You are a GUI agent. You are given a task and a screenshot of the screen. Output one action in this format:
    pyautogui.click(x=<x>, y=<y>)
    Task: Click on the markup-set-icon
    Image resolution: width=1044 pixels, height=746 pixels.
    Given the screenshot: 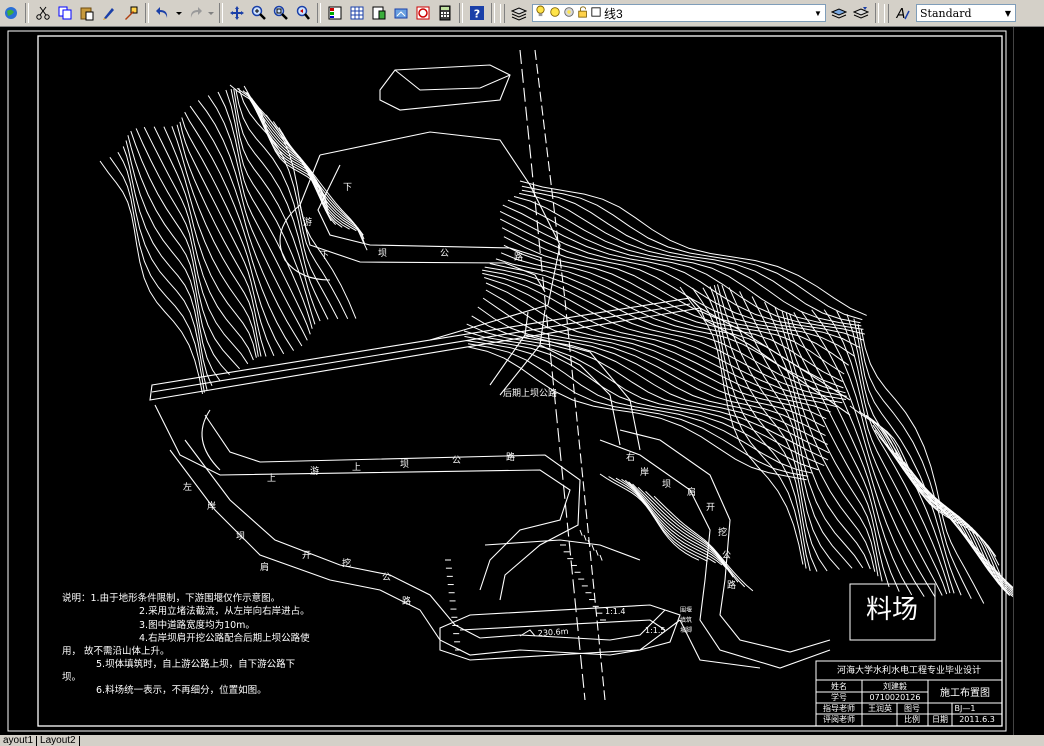 What is the action you would take?
    pyautogui.click(x=423, y=13)
    